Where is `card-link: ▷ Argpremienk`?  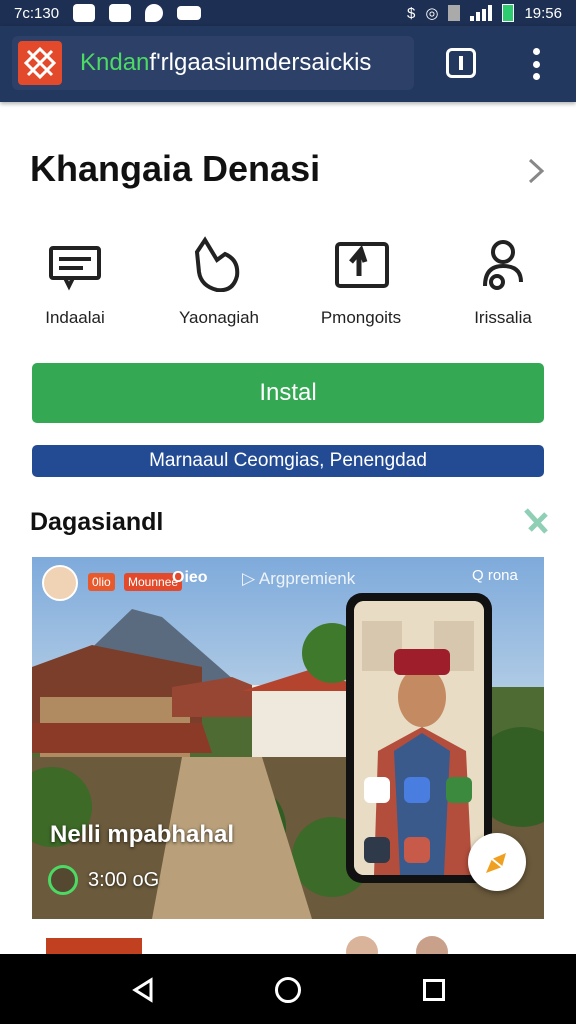 card-link: ▷ Argpremienk is located at coordinates (298, 579).